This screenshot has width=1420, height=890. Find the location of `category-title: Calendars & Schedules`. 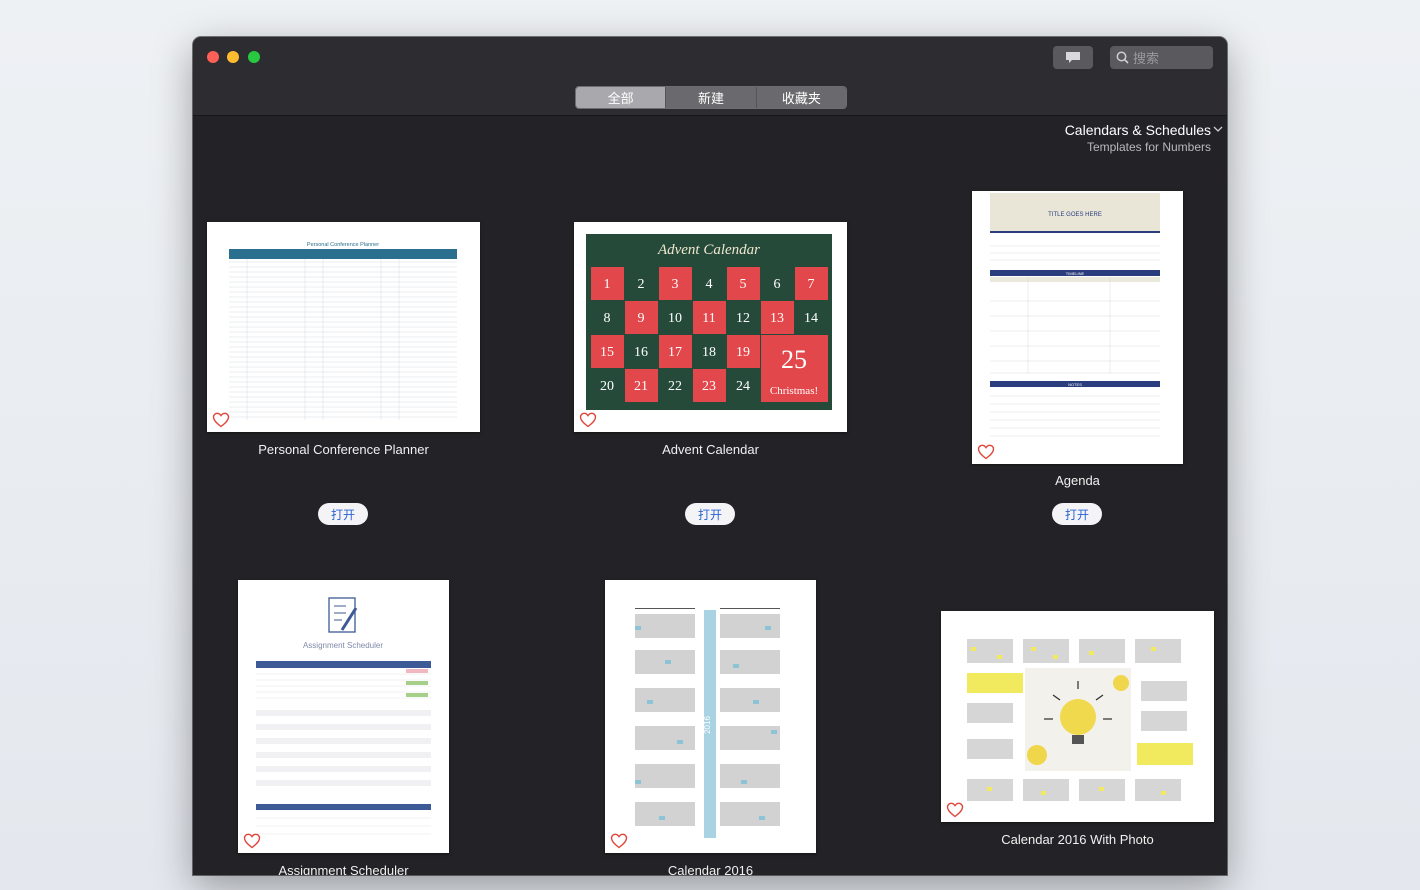

category-title: Calendars & Schedules is located at coordinates (1137, 130).